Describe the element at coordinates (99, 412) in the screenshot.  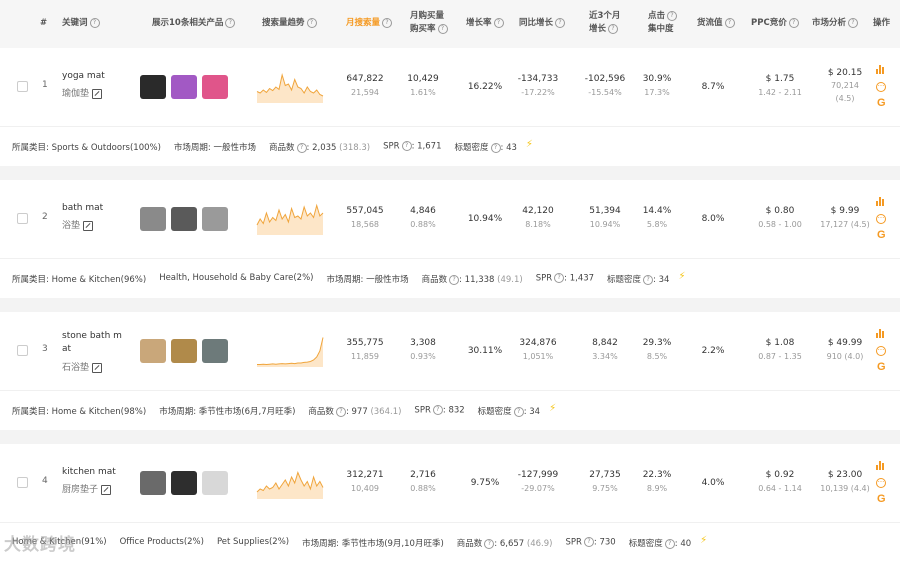
I see `meta-value: Home & Kitchen(98%)` at that location.